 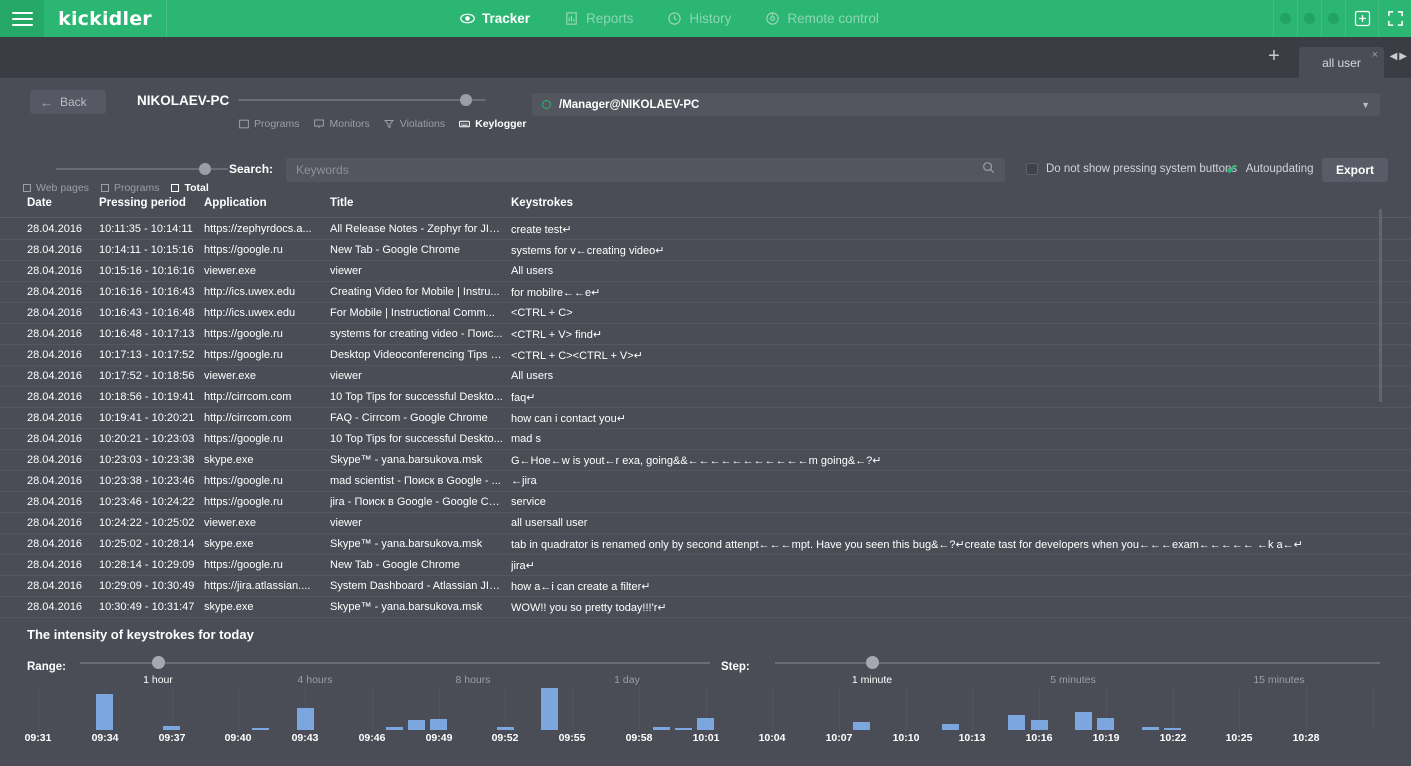 What do you see at coordinates (1394, 18) in the screenshot?
I see `fullscreen-icon` at bounding box center [1394, 18].